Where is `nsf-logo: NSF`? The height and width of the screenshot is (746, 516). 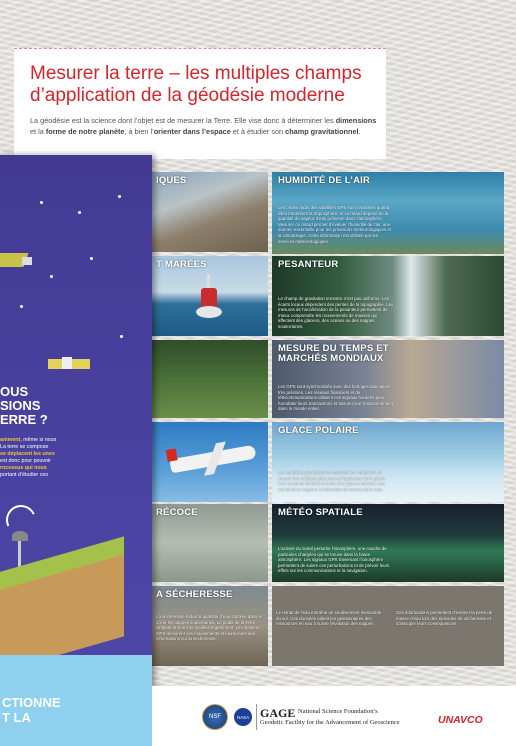 nsf-logo: NSF is located at coordinates (215, 717).